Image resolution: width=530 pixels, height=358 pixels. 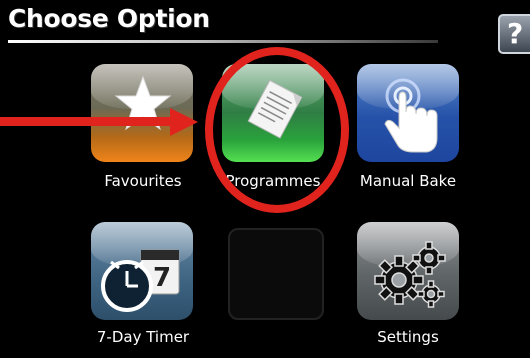 What do you see at coordinates (514, 34) in the screenshot?
I see `help-button: ?` at bounding box center [514, 34].